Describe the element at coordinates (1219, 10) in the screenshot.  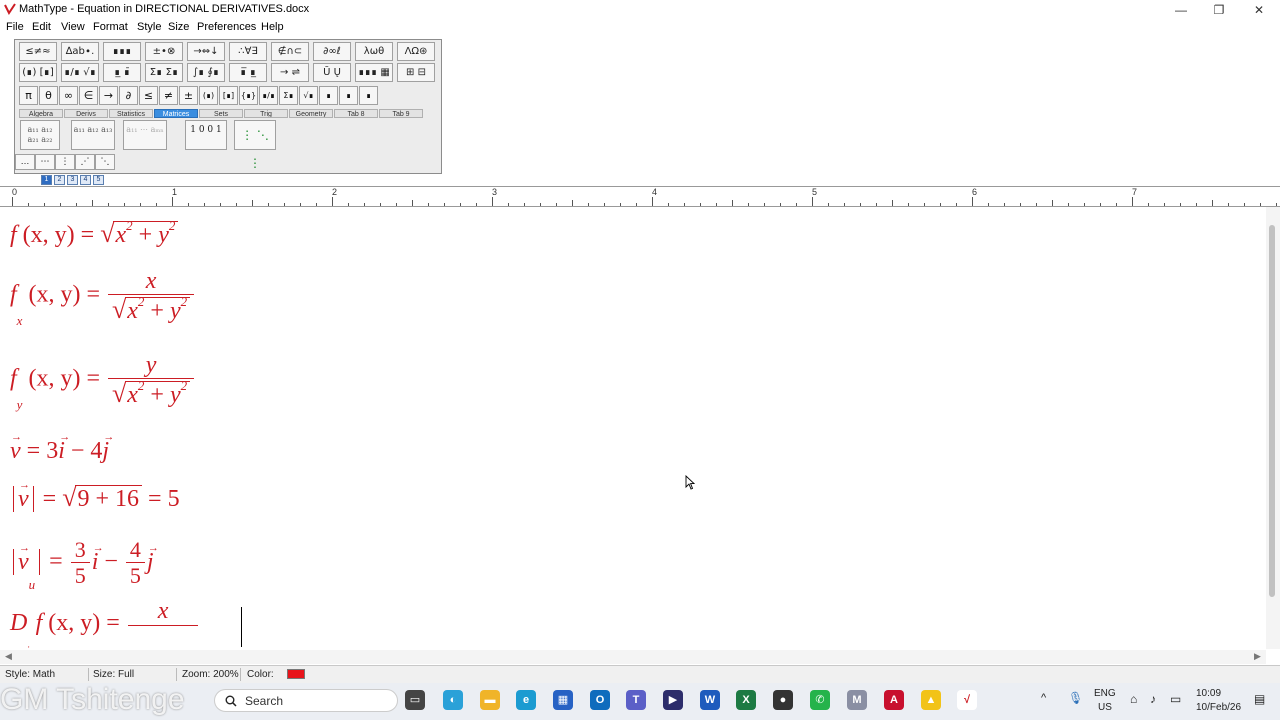
I see `restore-button: ❐` at that location.